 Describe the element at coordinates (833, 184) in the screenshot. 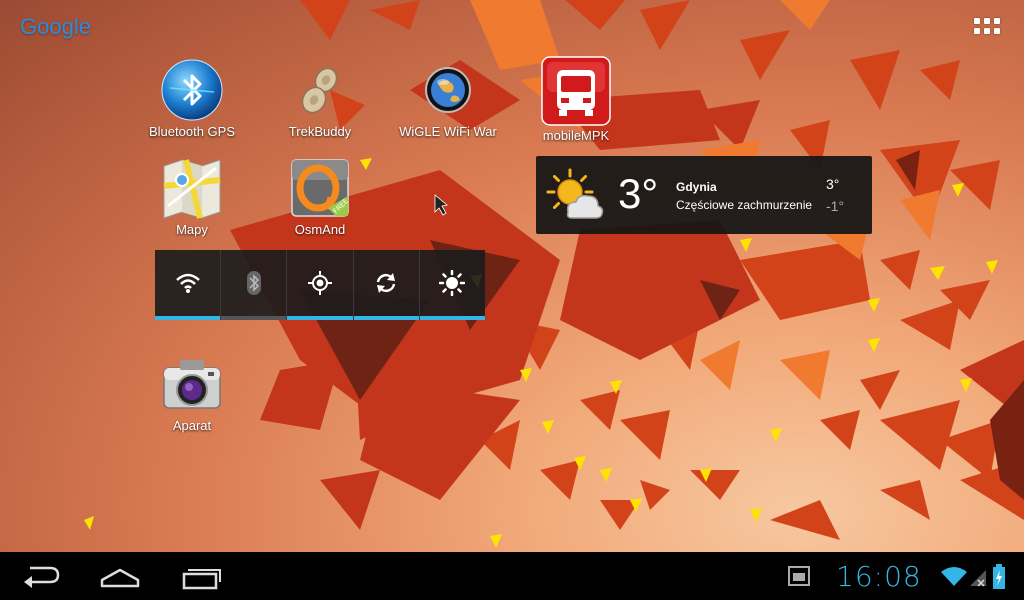

I see `weather-high: 3°` at that location.